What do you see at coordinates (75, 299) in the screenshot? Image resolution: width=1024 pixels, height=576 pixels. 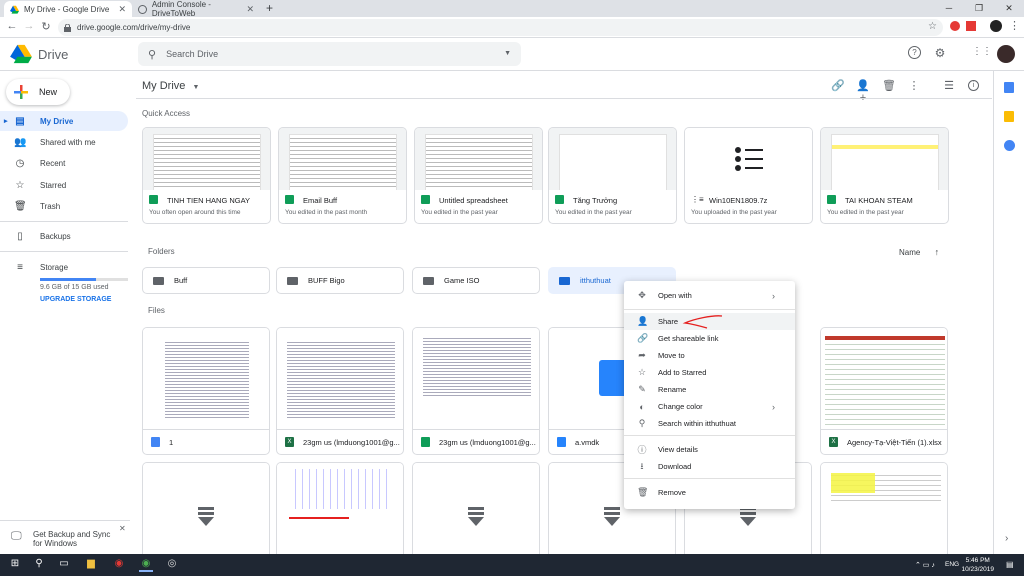 I see `upgrade-storage-link: UPGRADE STORAGE` at bounding box center [75, 299].